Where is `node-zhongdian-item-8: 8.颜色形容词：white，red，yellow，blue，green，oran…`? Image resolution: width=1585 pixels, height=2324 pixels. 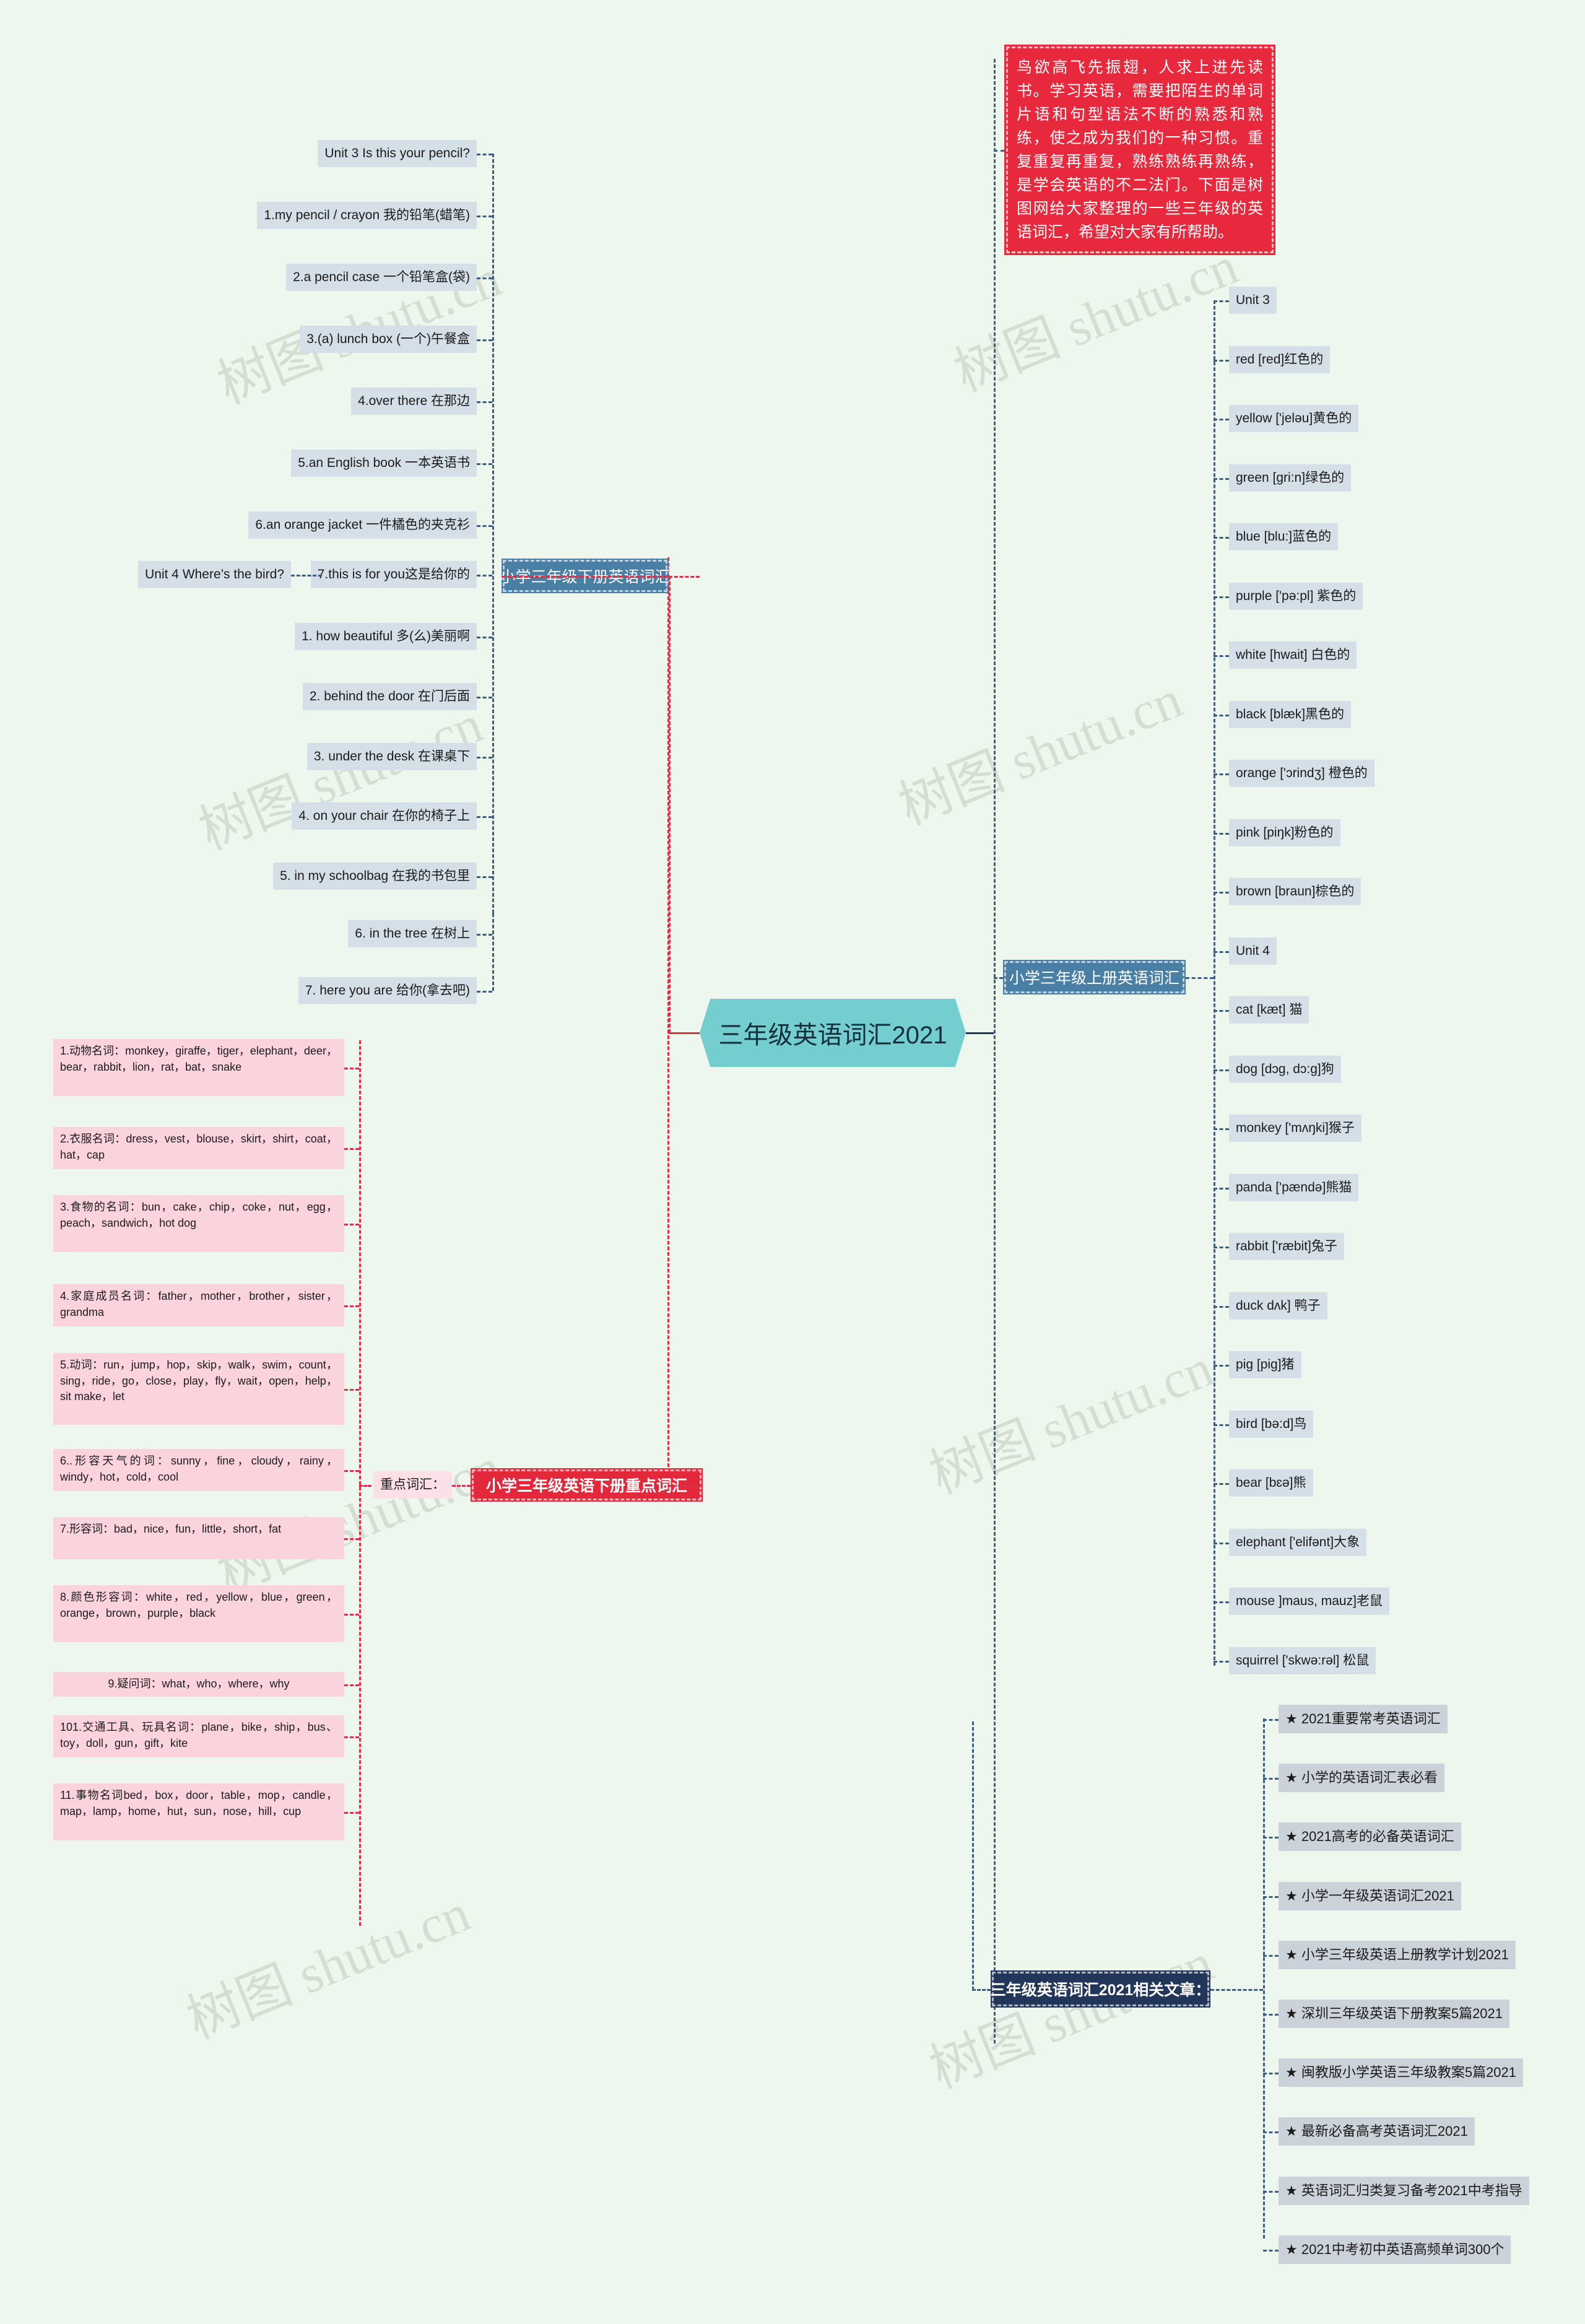
node-zhongdian-item-8: 8.颜色形容词：white，red，yellow，blue，green，oran… is located at coordinates (198, 1613).